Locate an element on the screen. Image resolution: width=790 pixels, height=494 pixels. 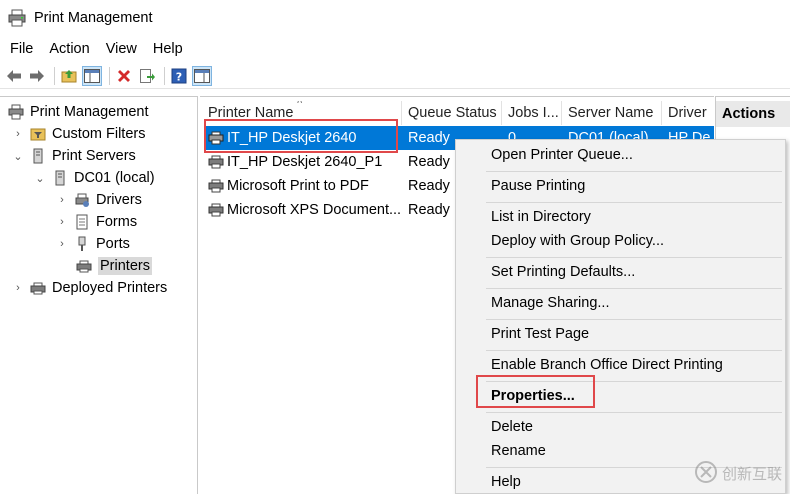
title-bar: Print Management is located at coordinates (395, 18).